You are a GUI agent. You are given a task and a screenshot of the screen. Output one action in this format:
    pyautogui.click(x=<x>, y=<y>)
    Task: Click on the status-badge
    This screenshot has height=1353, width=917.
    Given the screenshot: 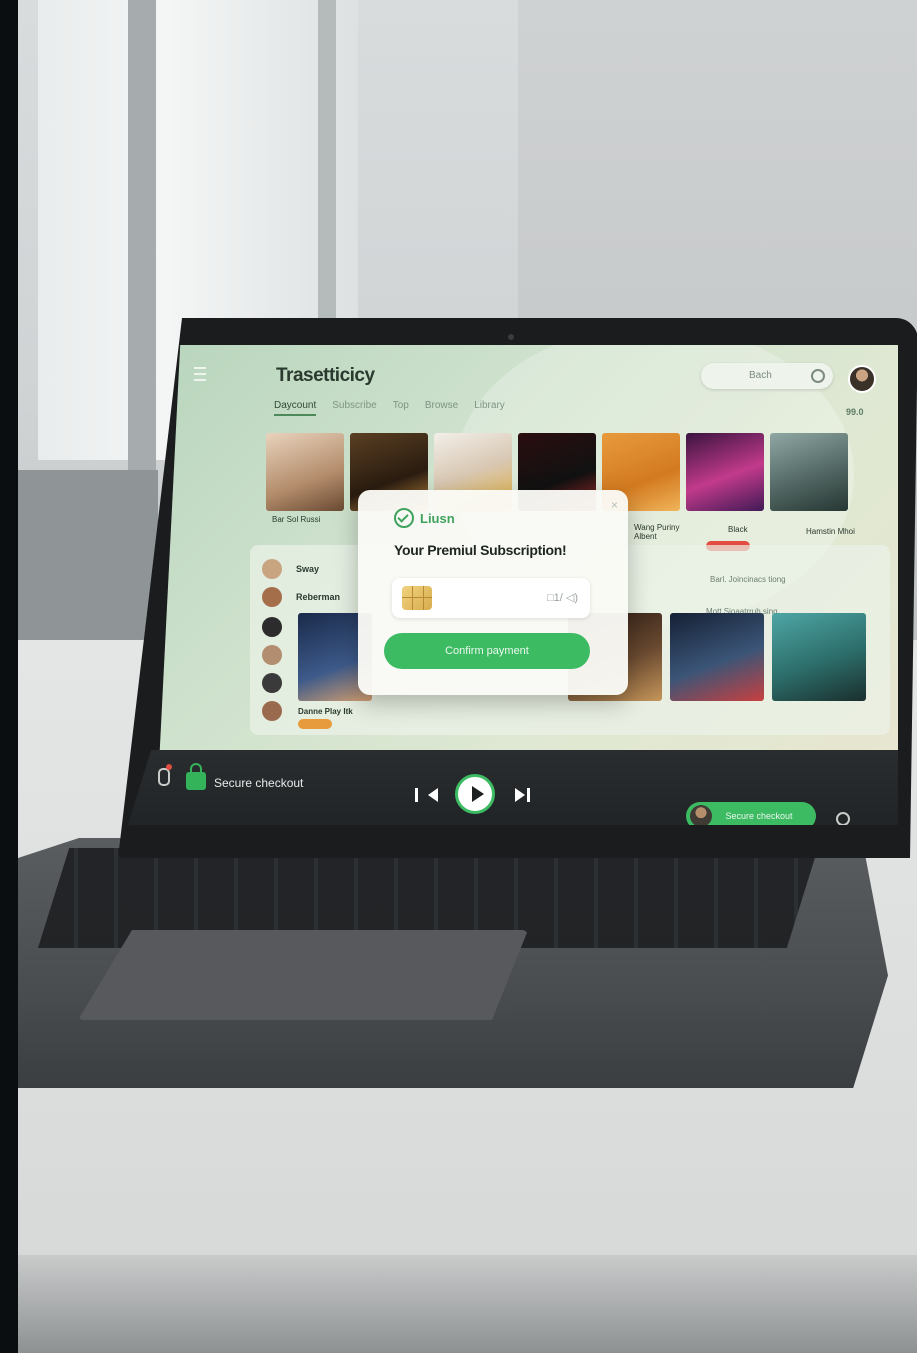 What is the action you would take?
    pyautogui.click(x=315, y=724)
    